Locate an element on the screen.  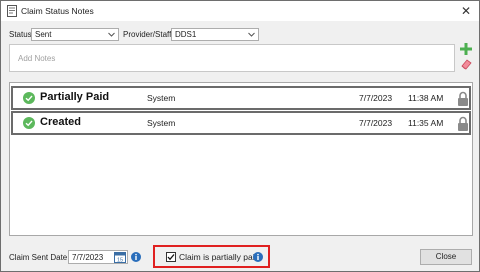
add-notes-input is located at coordinates (232, 58).